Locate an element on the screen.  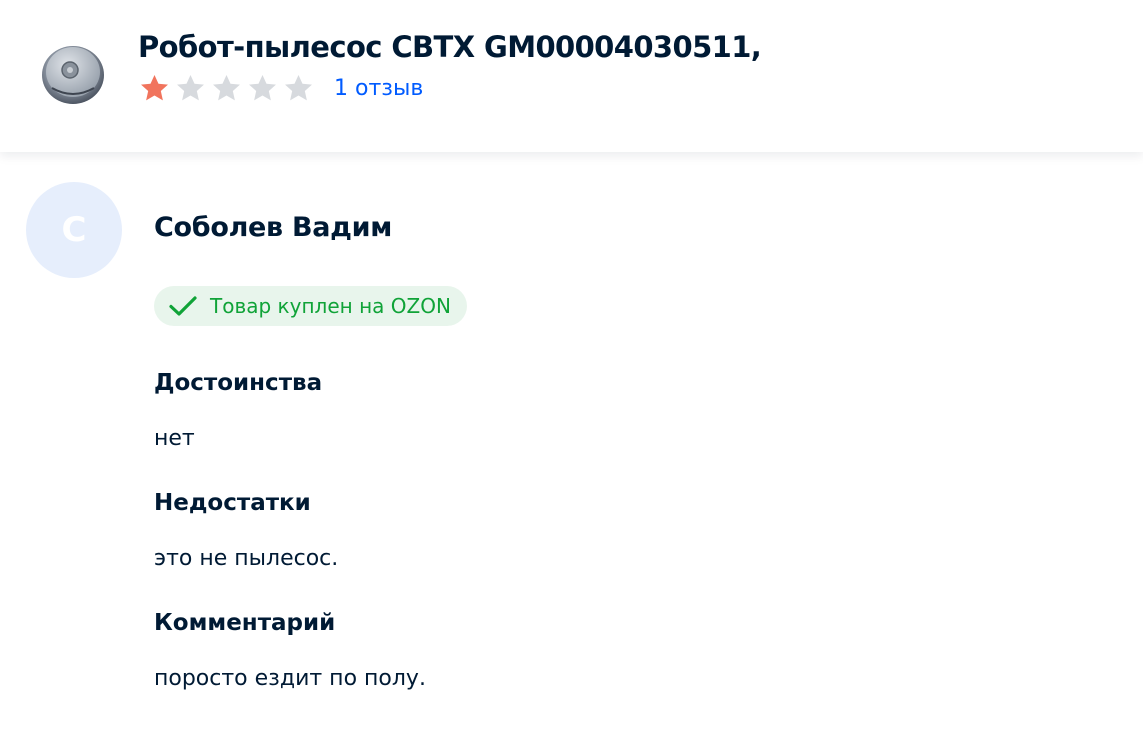
cons-title: Недостатки is located at coordinates (232, 503).